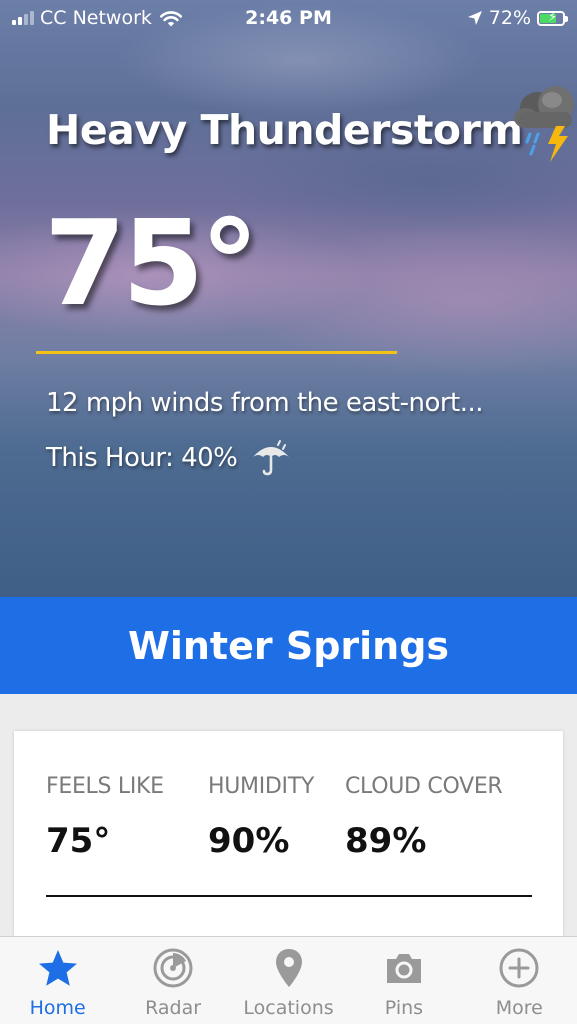 This screenshot has height=1024, width=577. Describe the element at coordinates (288, 19) in the screenshot. I see `status-bar: CC Network 2:46 PM 72% ⚡` at that location.